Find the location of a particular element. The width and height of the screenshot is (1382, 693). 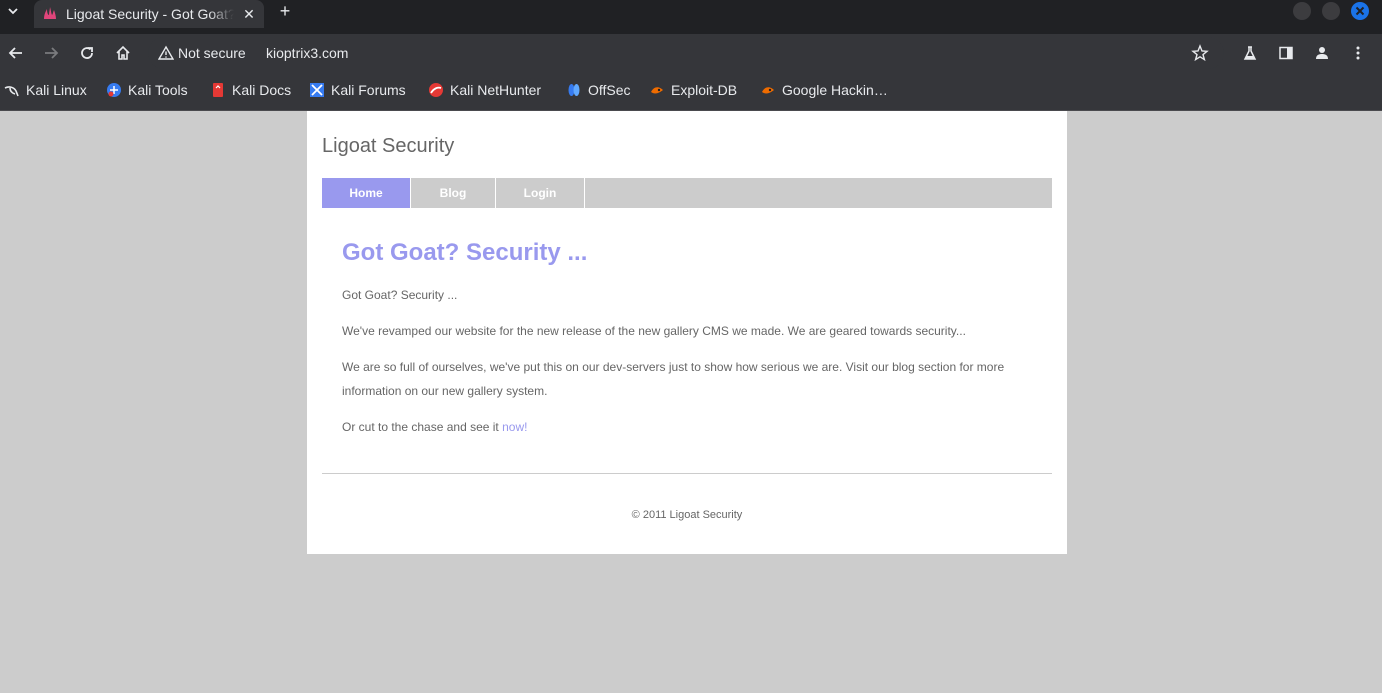

bookmark-kali-tools: Kali Tools is located at coordinates (147, 90).